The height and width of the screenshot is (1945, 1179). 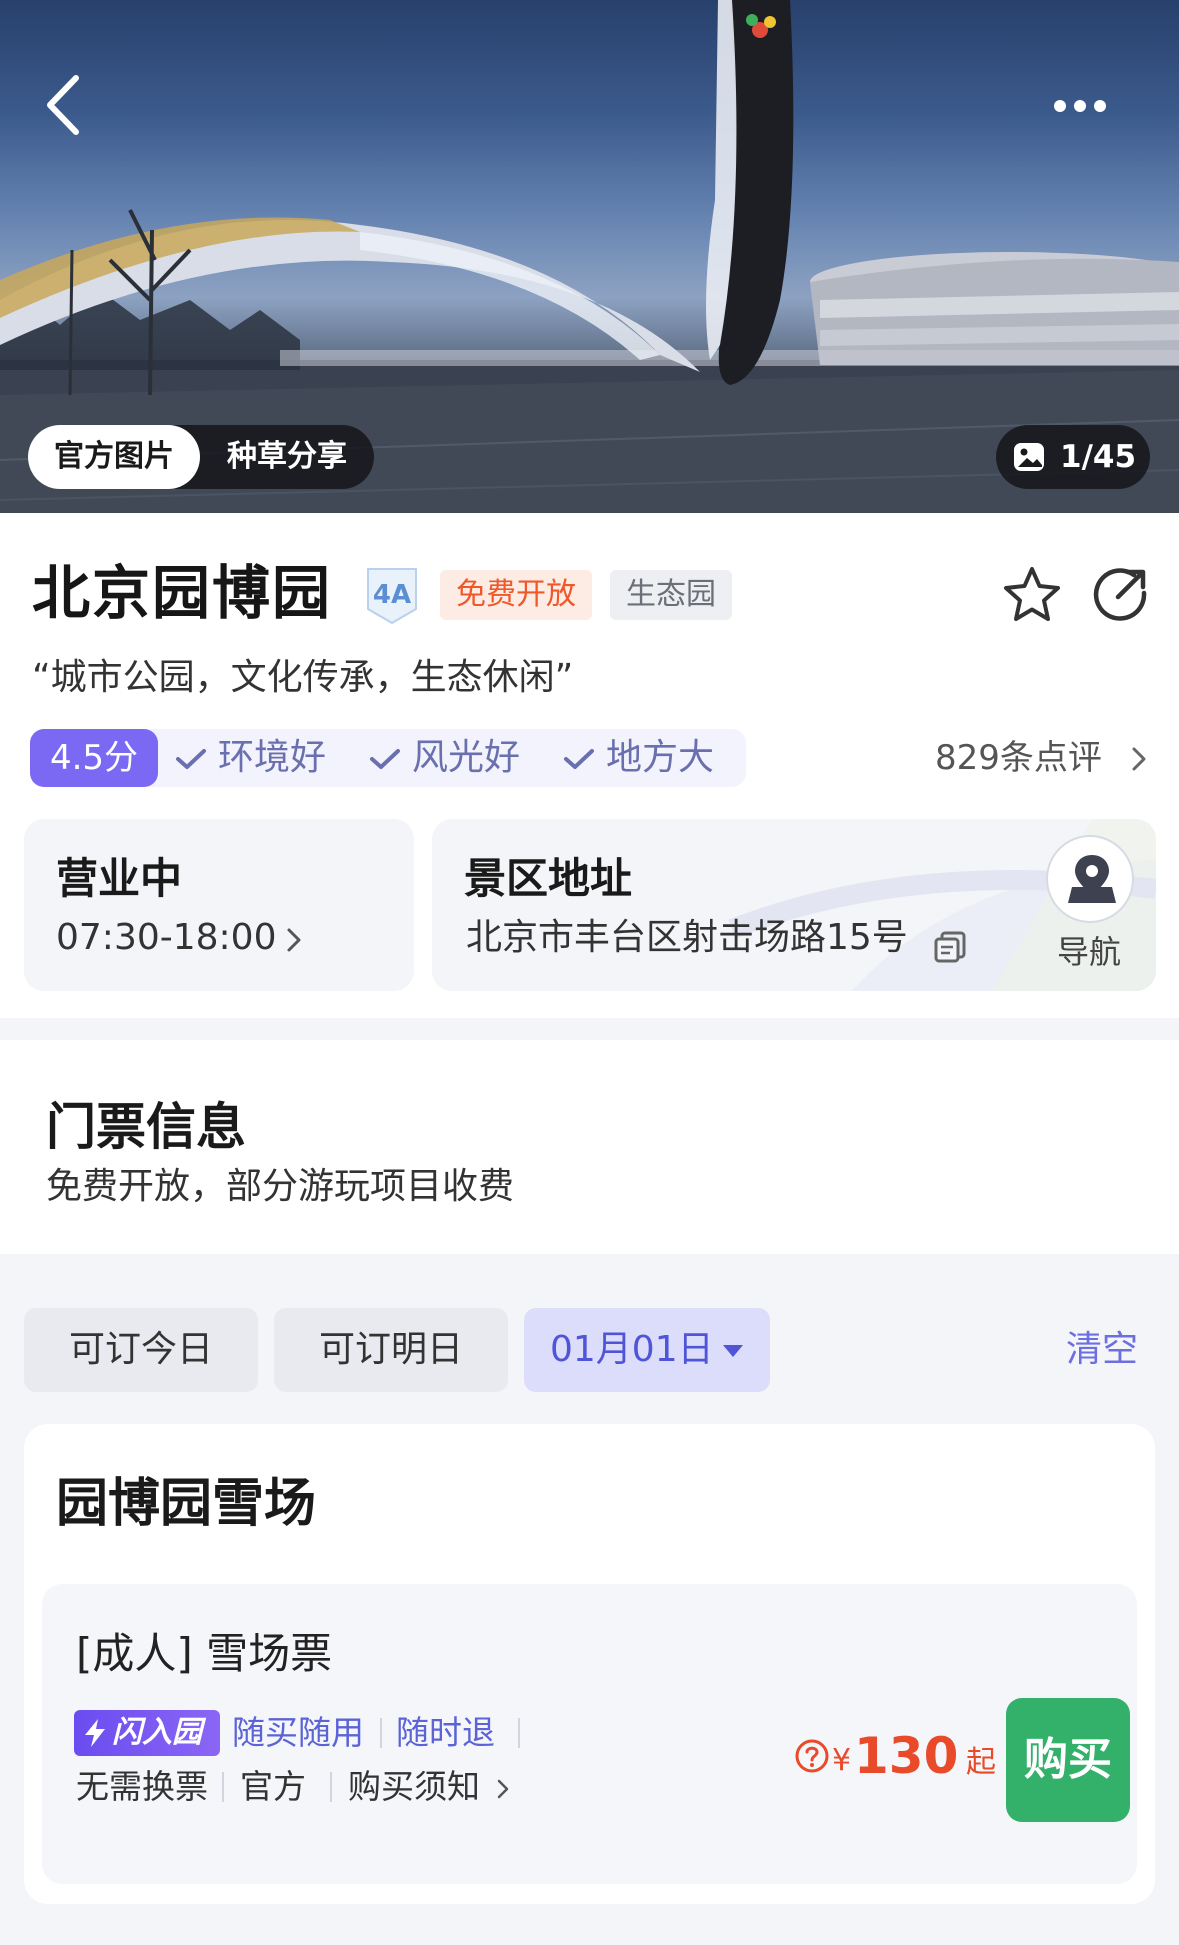 What do you see at coordinates (842, 1760) in the screenshot?
I see `currency-symbol: ¥` at bounding box center [842, 1760].